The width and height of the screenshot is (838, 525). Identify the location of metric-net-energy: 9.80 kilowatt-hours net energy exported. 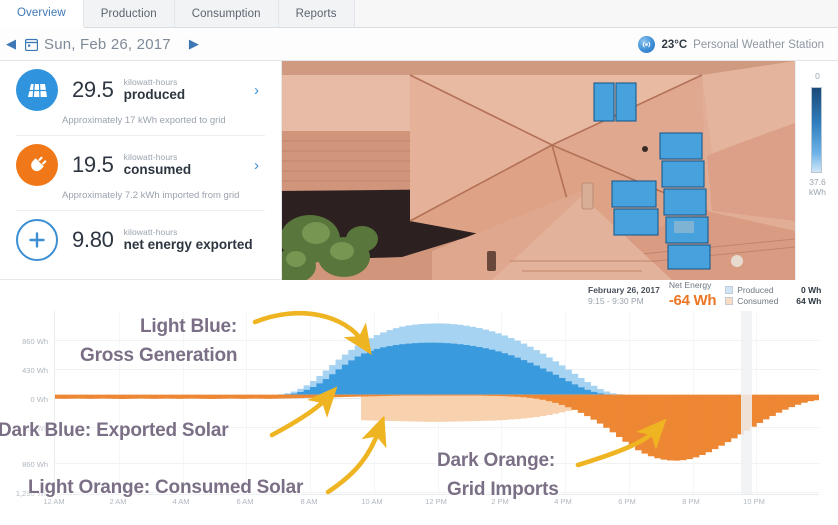
(140, 240).